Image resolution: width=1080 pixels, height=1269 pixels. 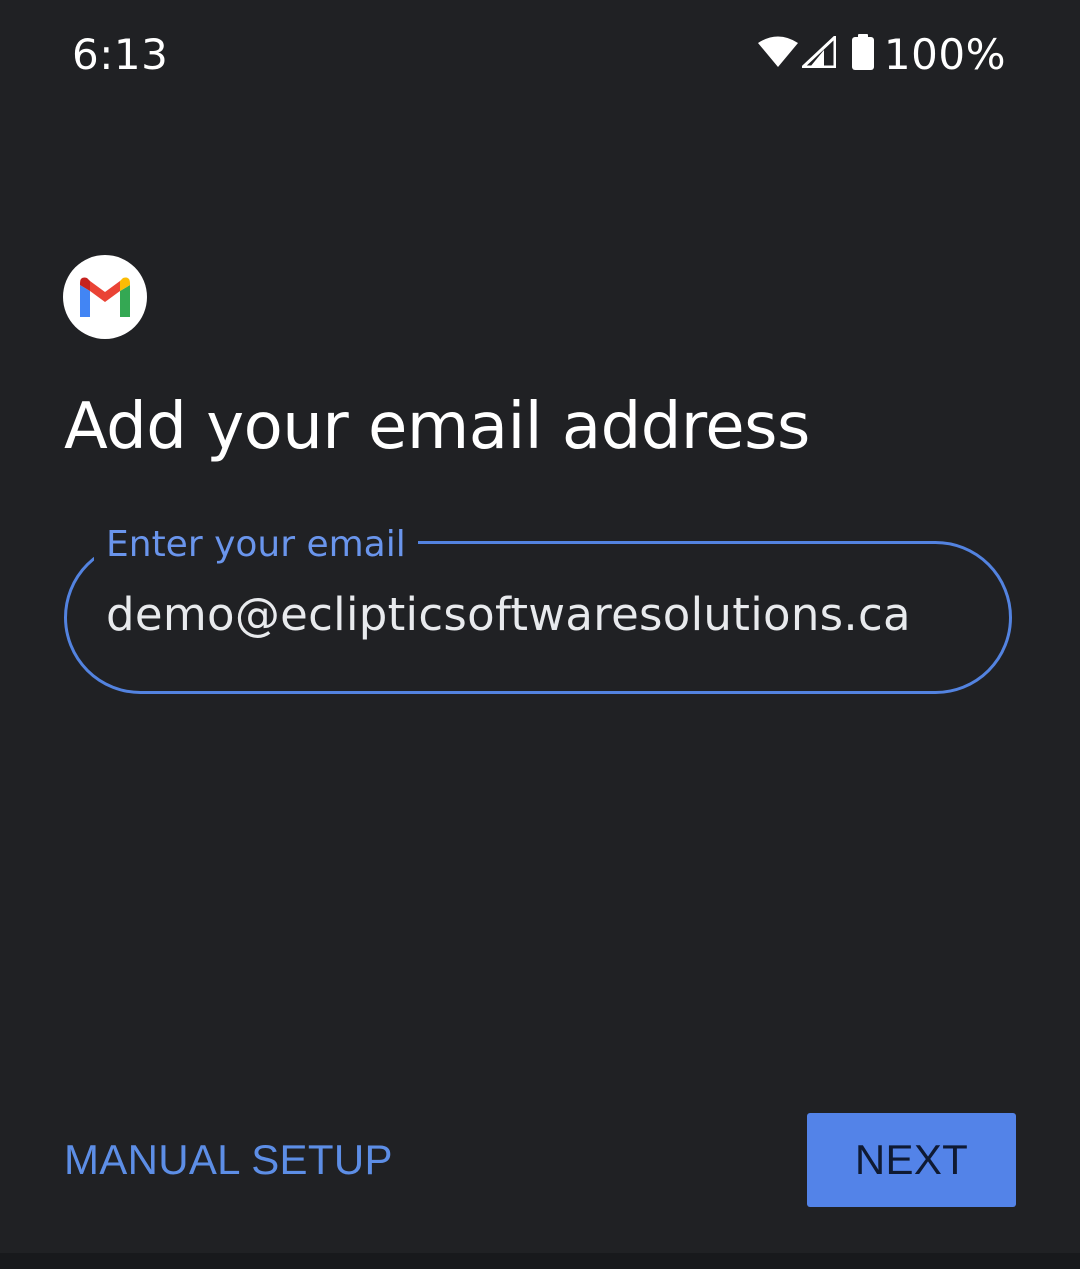 What do you see at coordinates (540, 55) in the screenshot?
I see `status-bar: 6:13 100%` at bounding box center [540, 55].